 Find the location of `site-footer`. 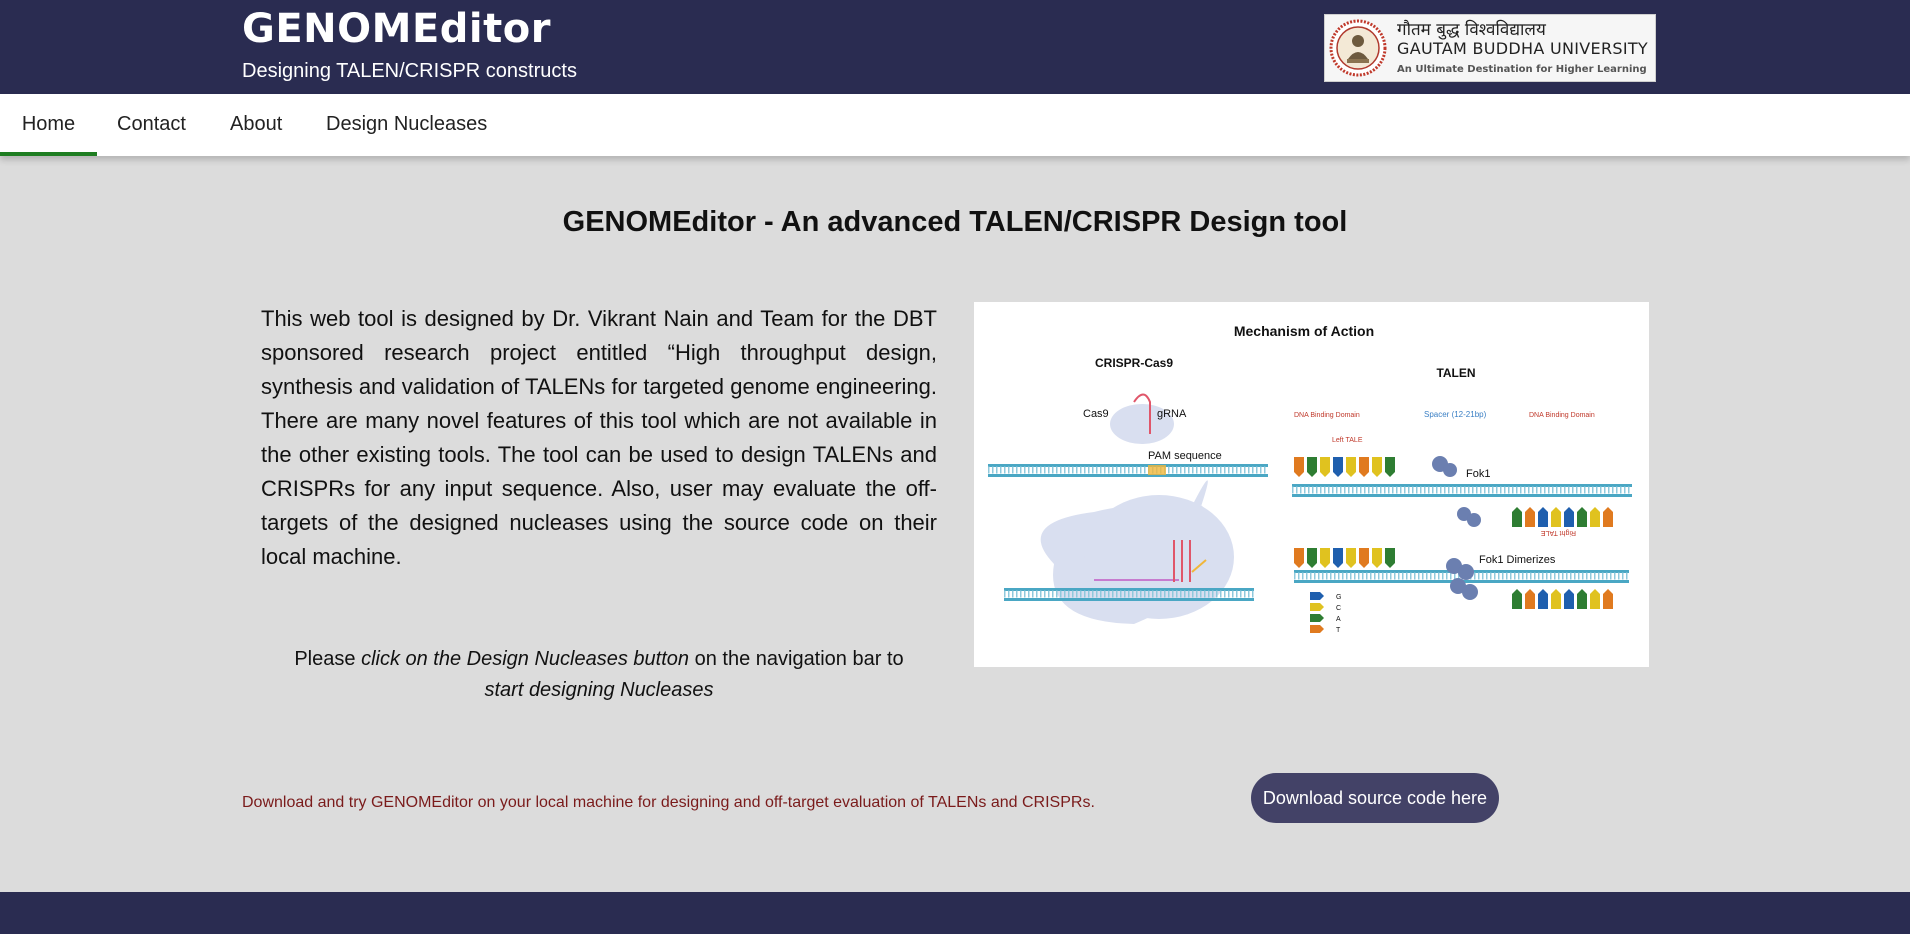

site-footer is located at coordinates (955, 913).